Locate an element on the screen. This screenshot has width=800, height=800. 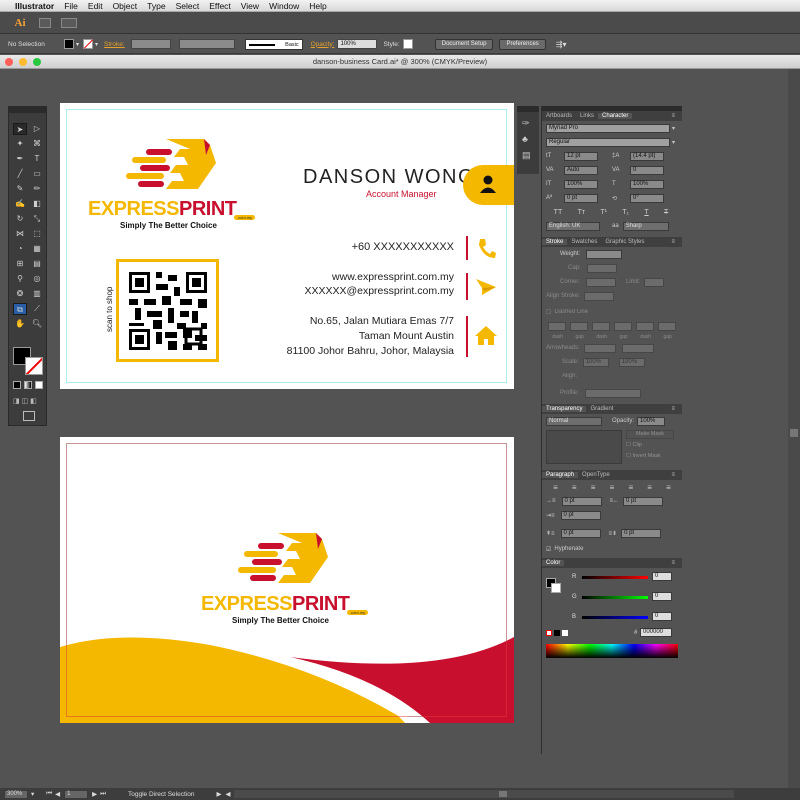
artboard-number-field: 1 is located at coordinates (76, 794).